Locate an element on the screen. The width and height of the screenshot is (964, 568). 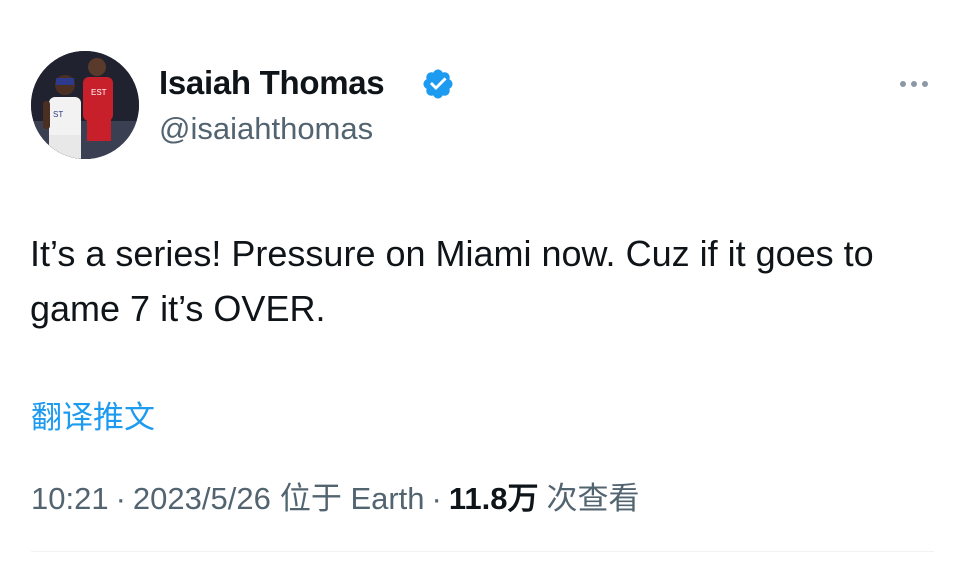
author-avatar: EST ST is located at coordinates (85, 105).